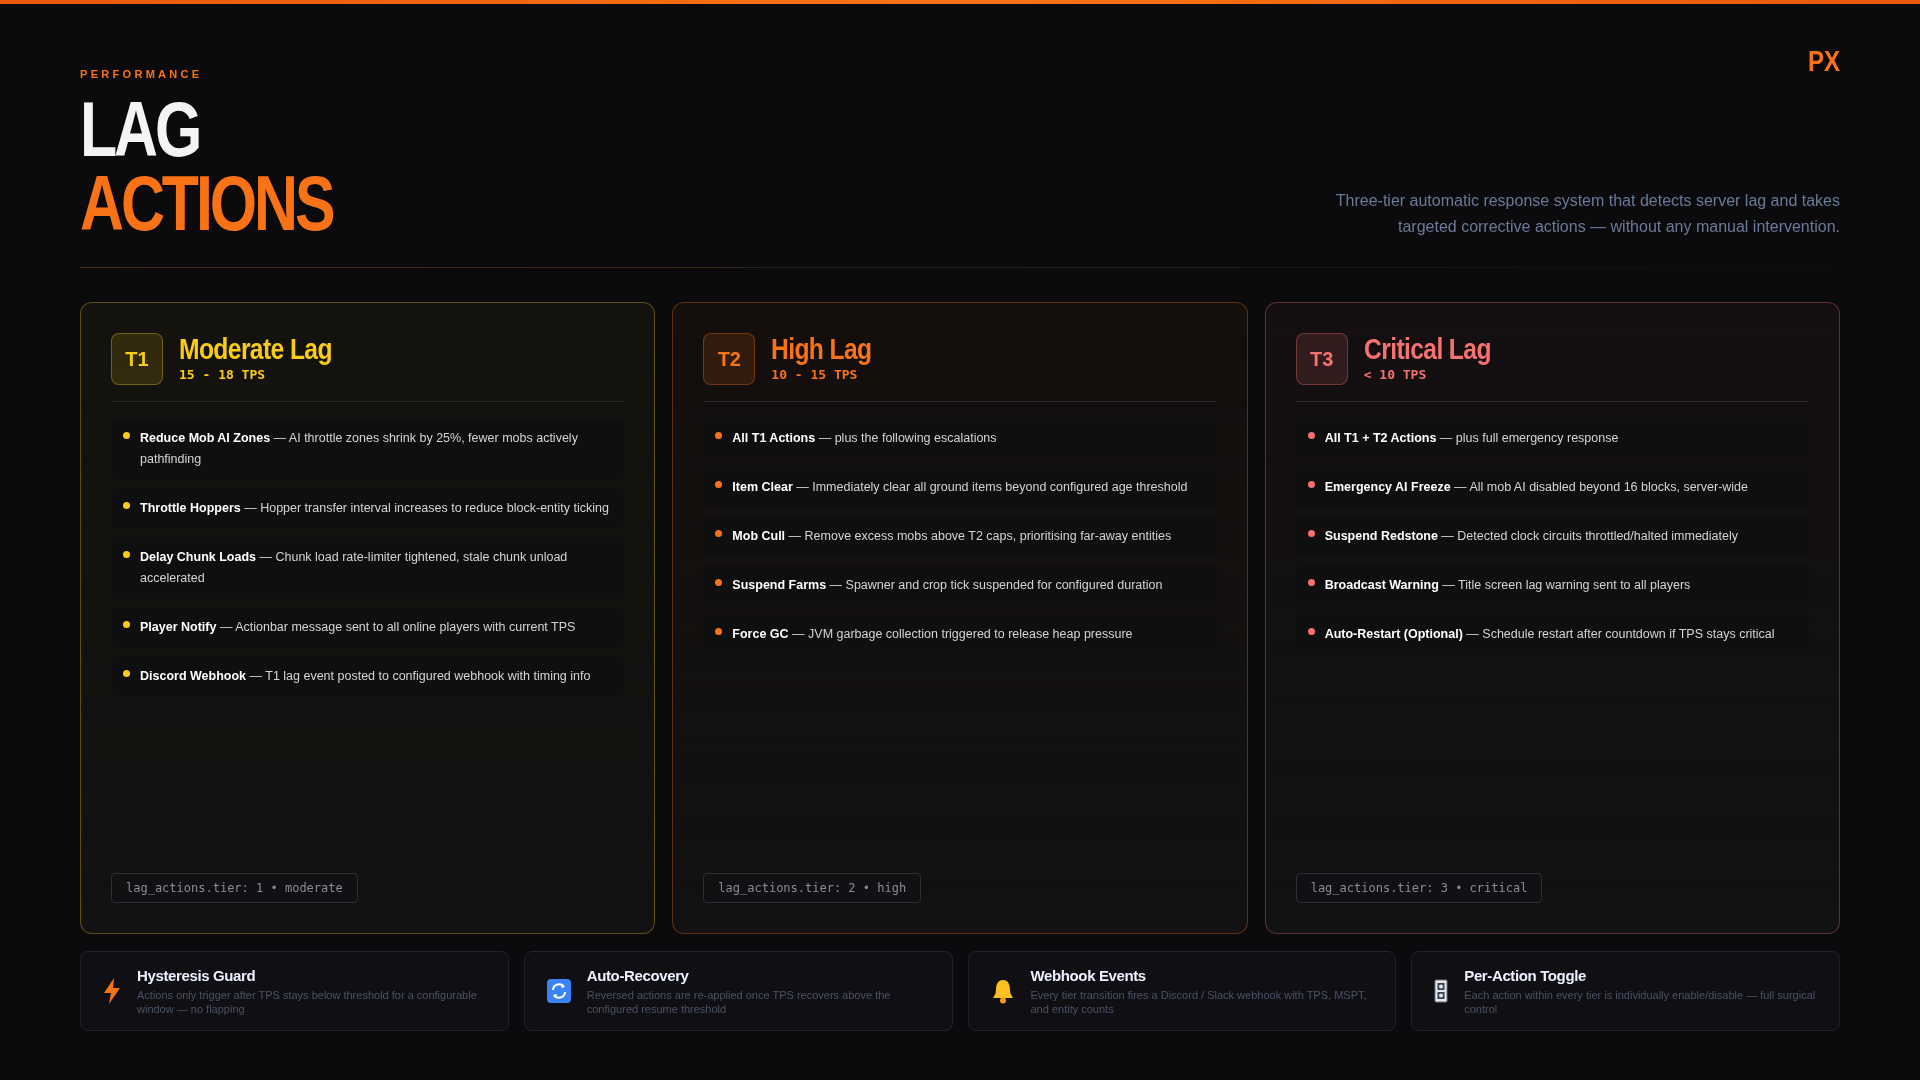 Image resolution: width=1920 pixels, height=1080 pixels. I want to click on feature-title: Hysteresis Guard, so click(197, 976).